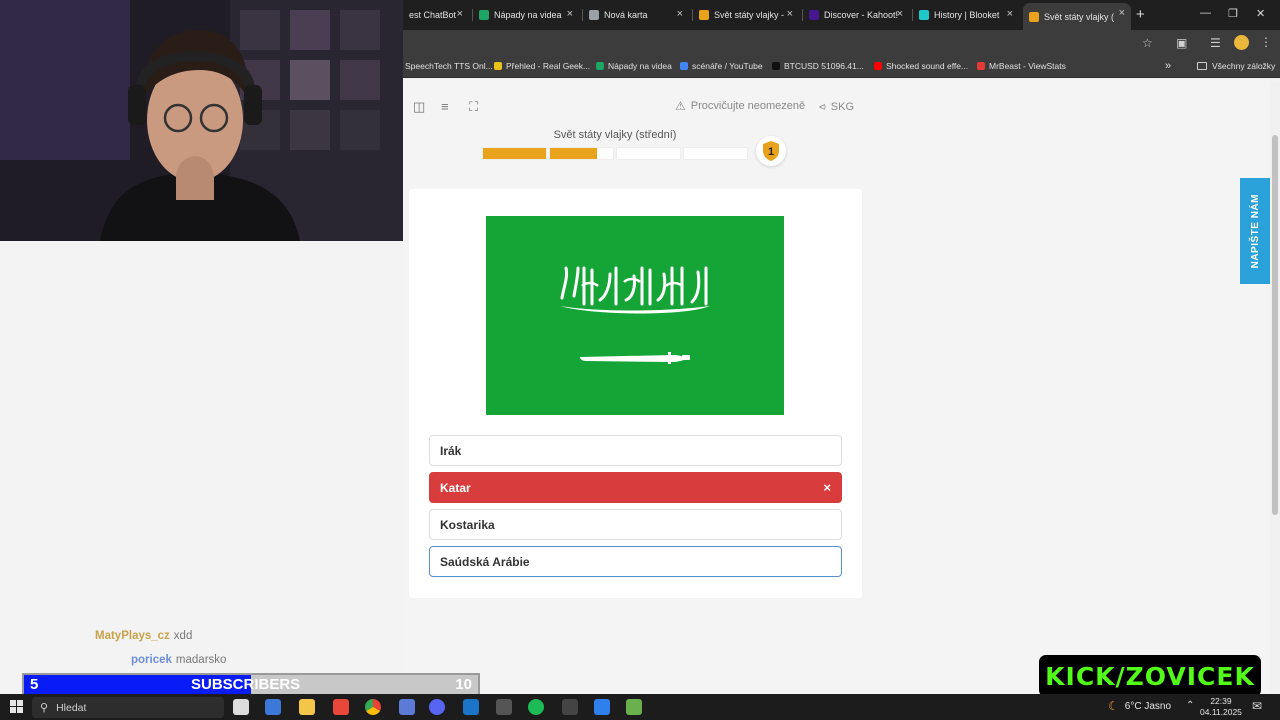  Describe the element at coordinates (1181, 43) in the screenshot. I see `extensions-icon: ▣` at that location.